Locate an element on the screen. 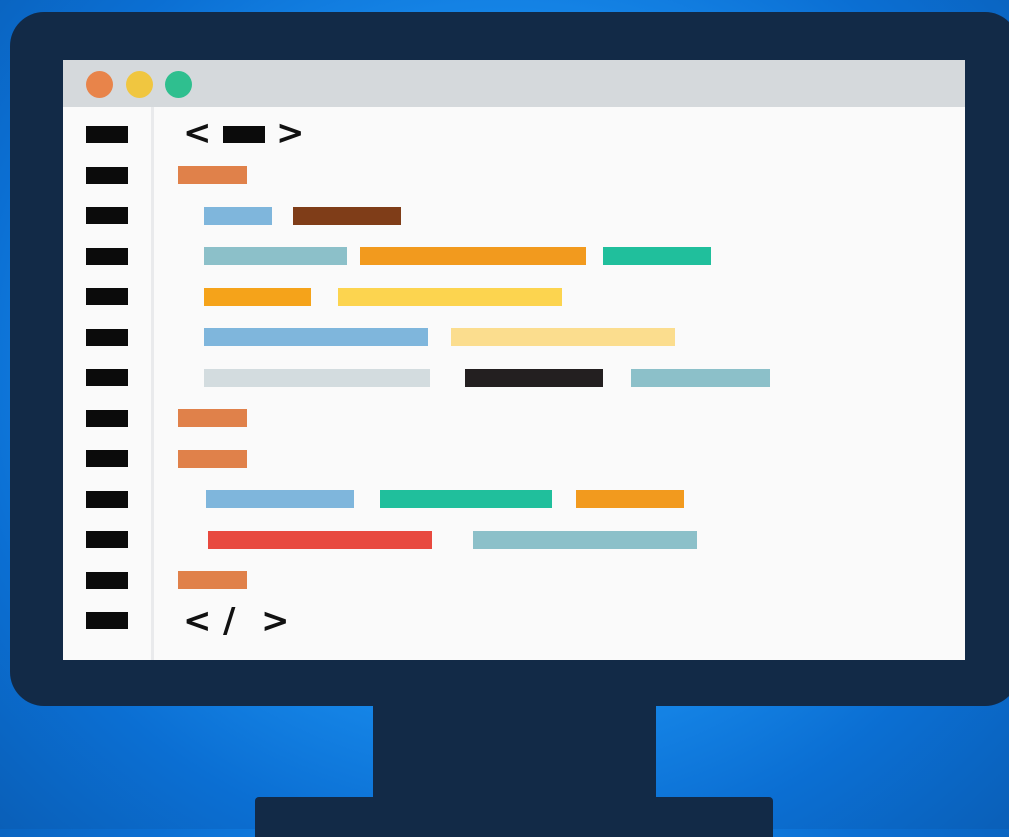 Image resolution: width=1009 pixels, height=837 pixels. window-titlebar is located at coordinates (514, 83).